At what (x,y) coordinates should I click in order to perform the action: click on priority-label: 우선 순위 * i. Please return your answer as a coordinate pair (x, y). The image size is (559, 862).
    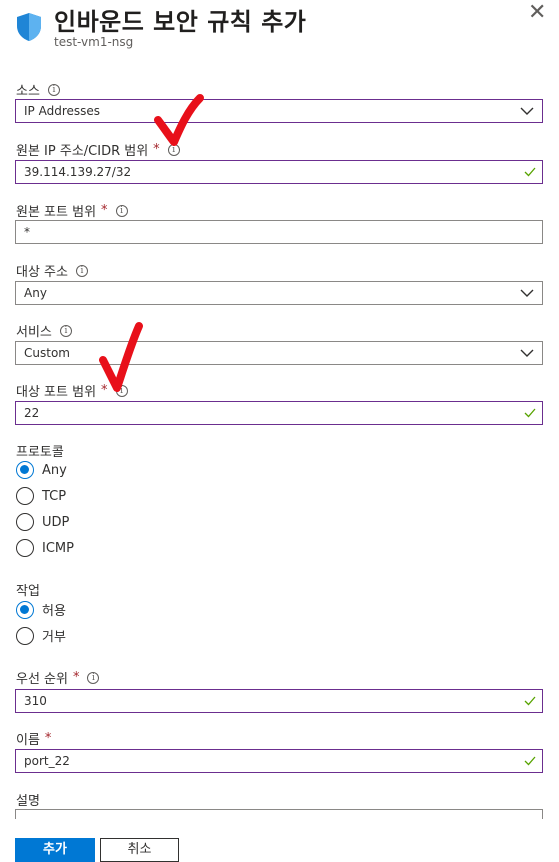
    Looking at the image, I should click on (58, 677).